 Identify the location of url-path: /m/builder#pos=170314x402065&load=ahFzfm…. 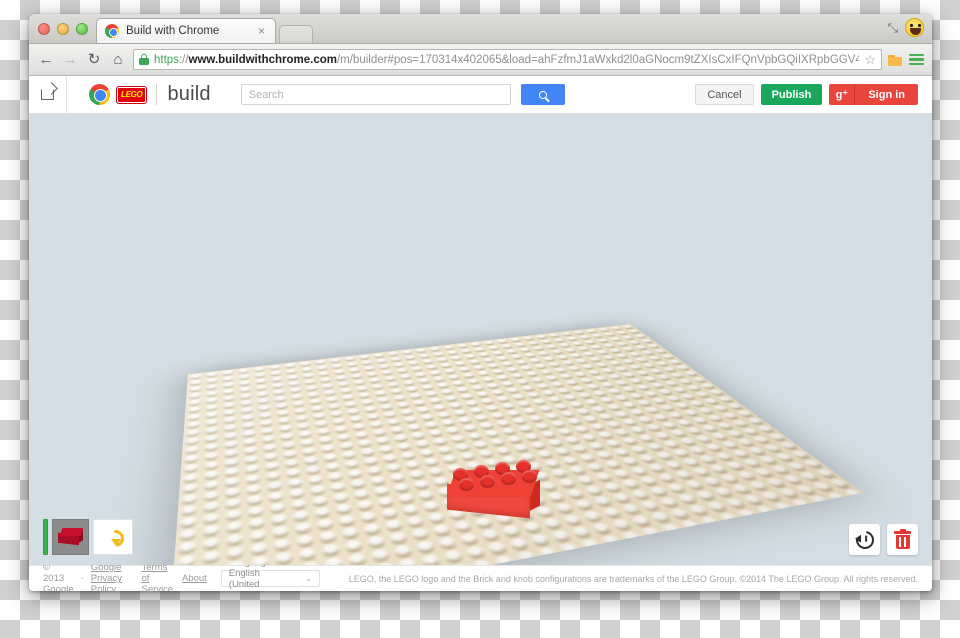
(597, 59).